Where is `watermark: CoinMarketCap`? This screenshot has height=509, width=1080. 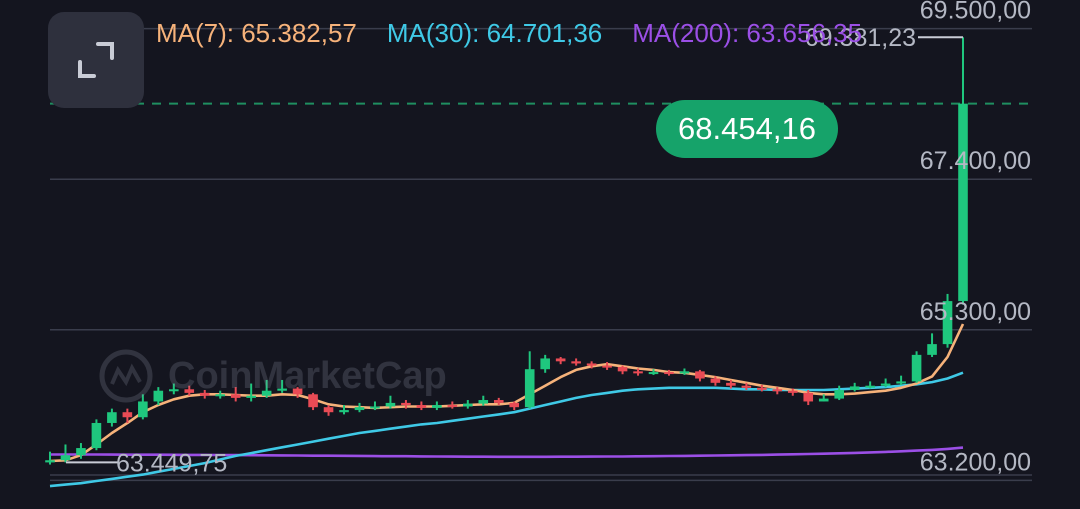 watermark: CoinMarketCap is located at coordinates (271, 376).